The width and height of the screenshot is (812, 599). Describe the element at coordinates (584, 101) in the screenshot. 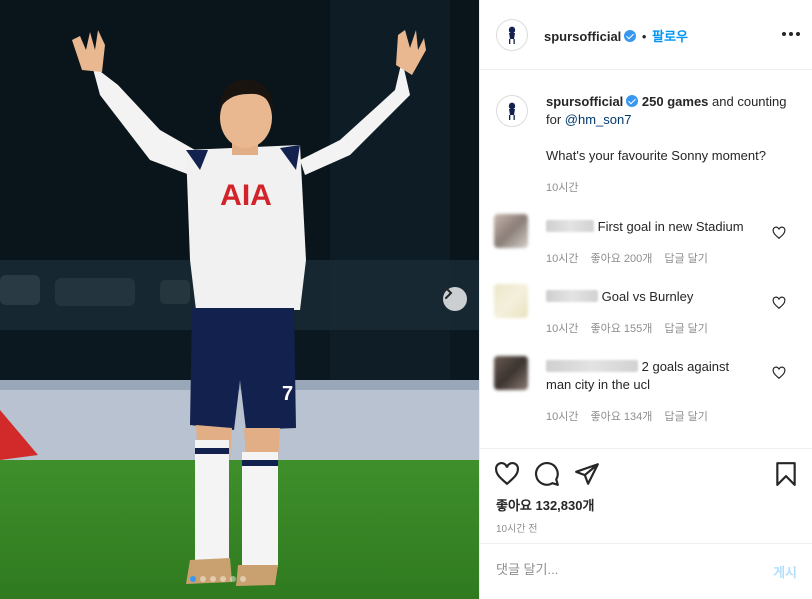

I see `caption-username: spursofficial` at that location.